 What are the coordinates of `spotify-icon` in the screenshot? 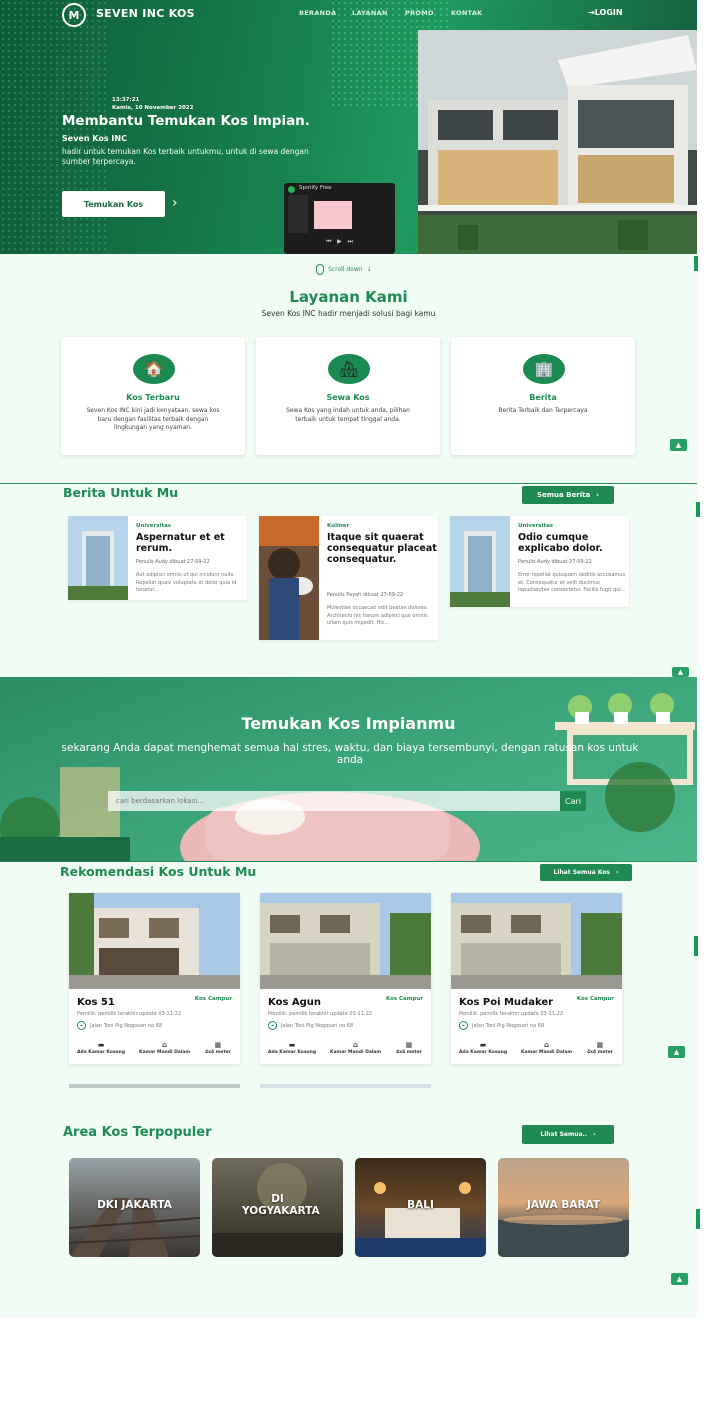 It's located at (291, 189).